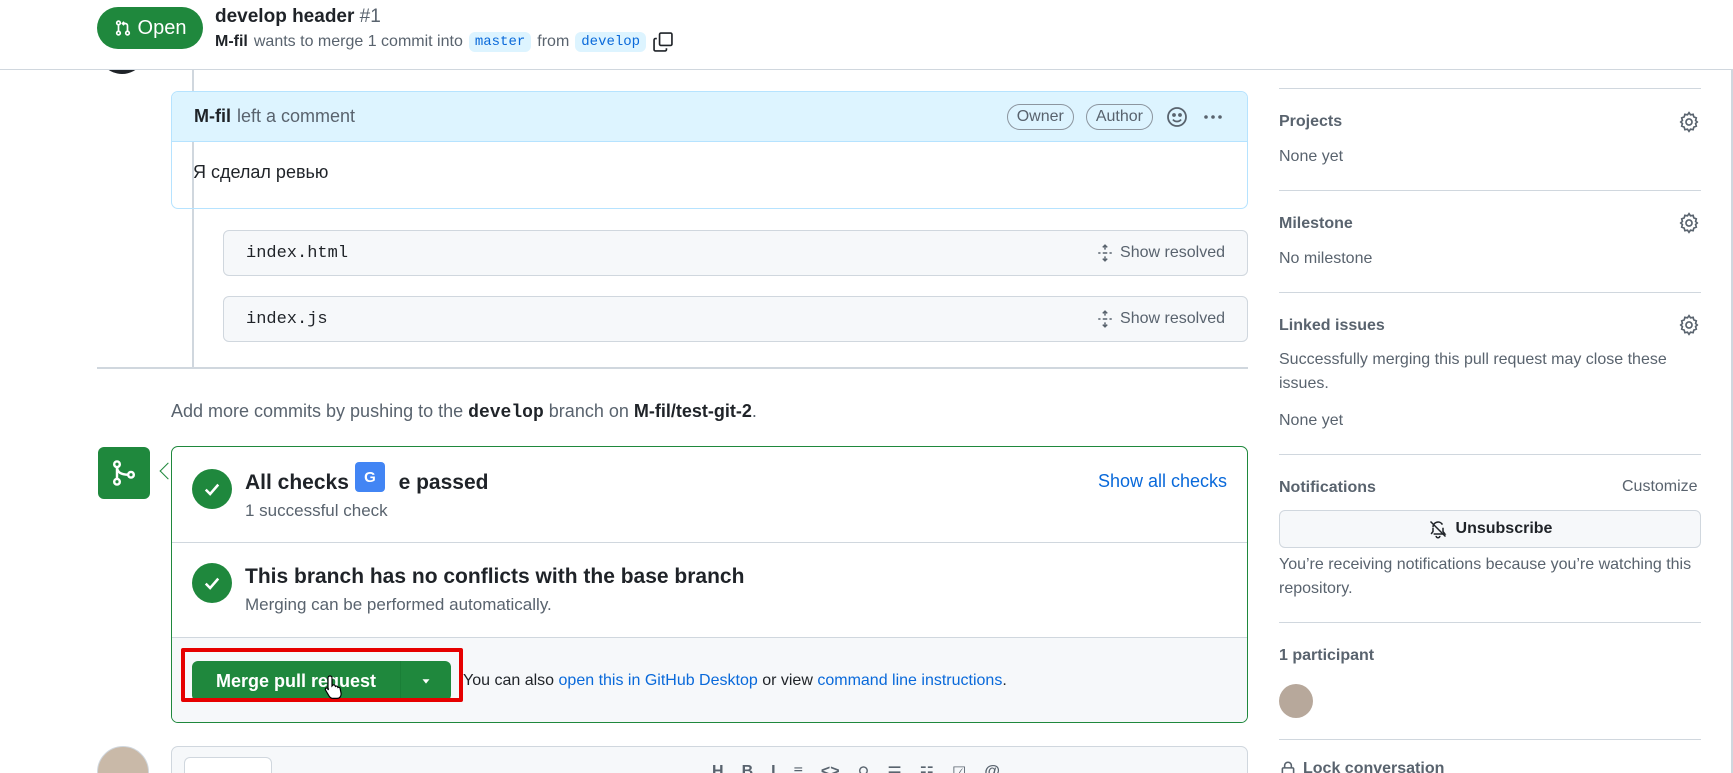 This screenshot has height=773, width=1733. What do you see at coordinates (296, 116) in the screenshot?
I see `comment-action: left a comment` at bounding box center [296, 116].